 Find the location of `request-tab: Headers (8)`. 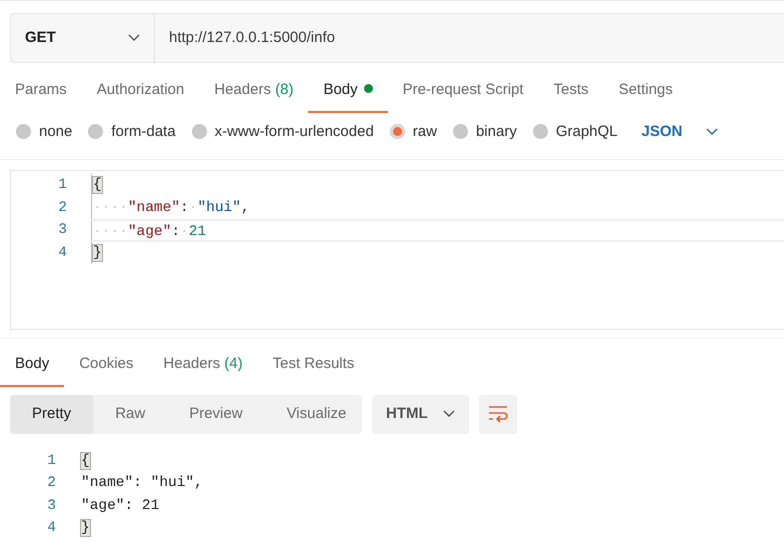

request-tab: Headers (8) is located at coordinates (253, 91).